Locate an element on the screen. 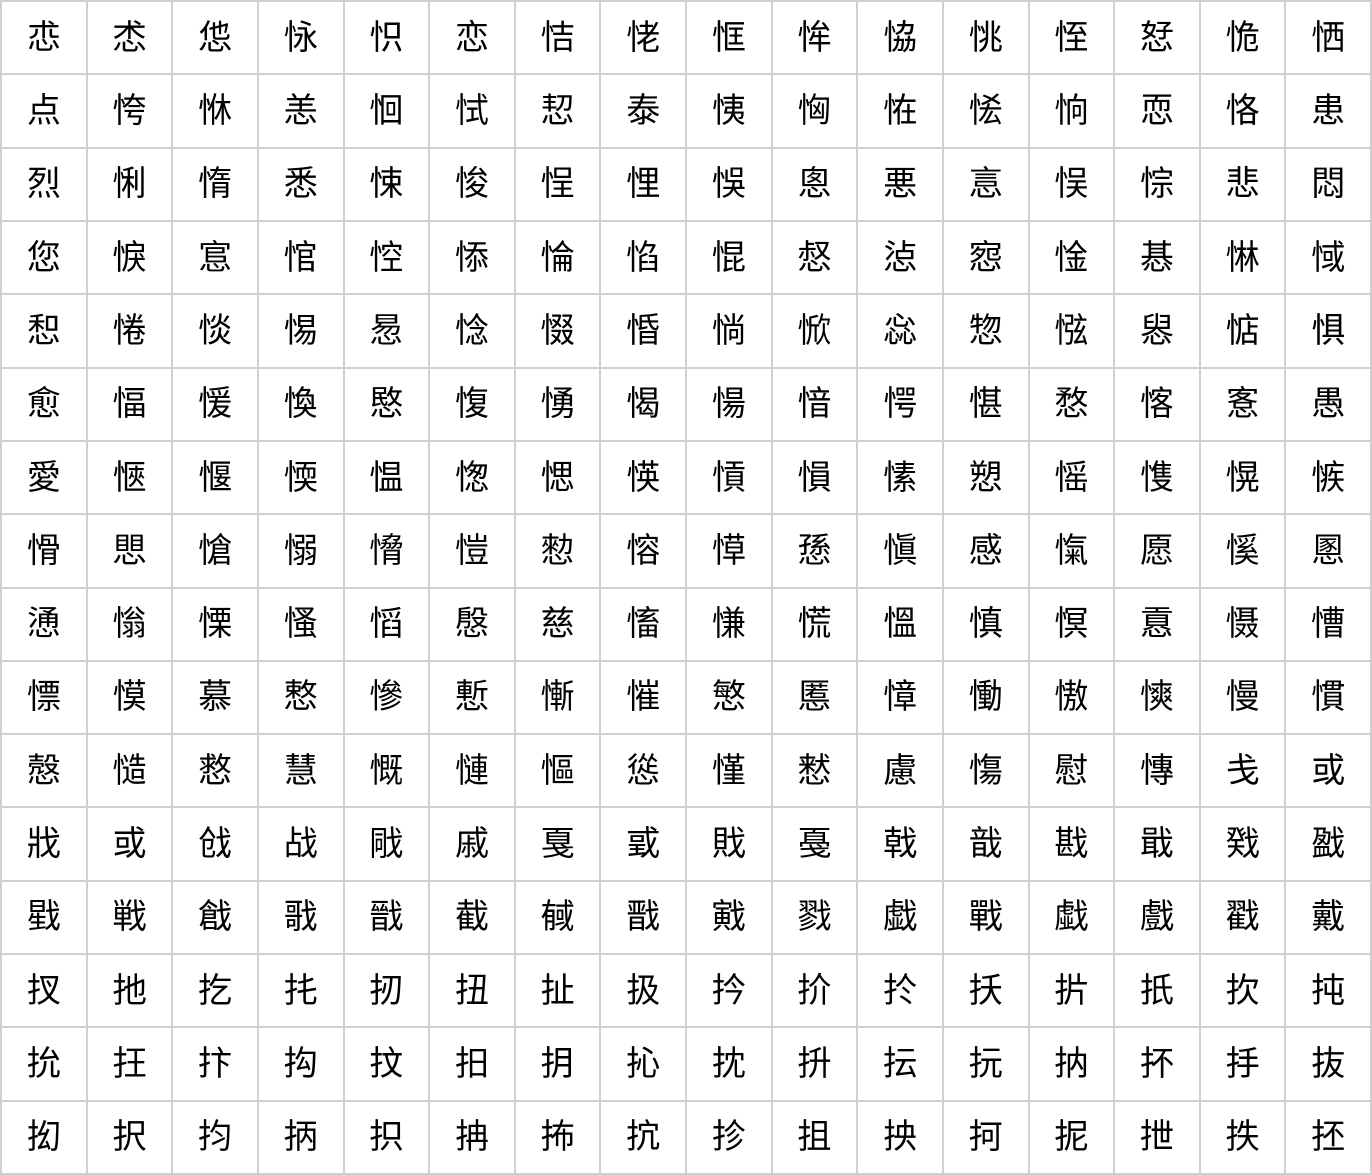  character-cell: 悛 is located at coordinates (473, 185).